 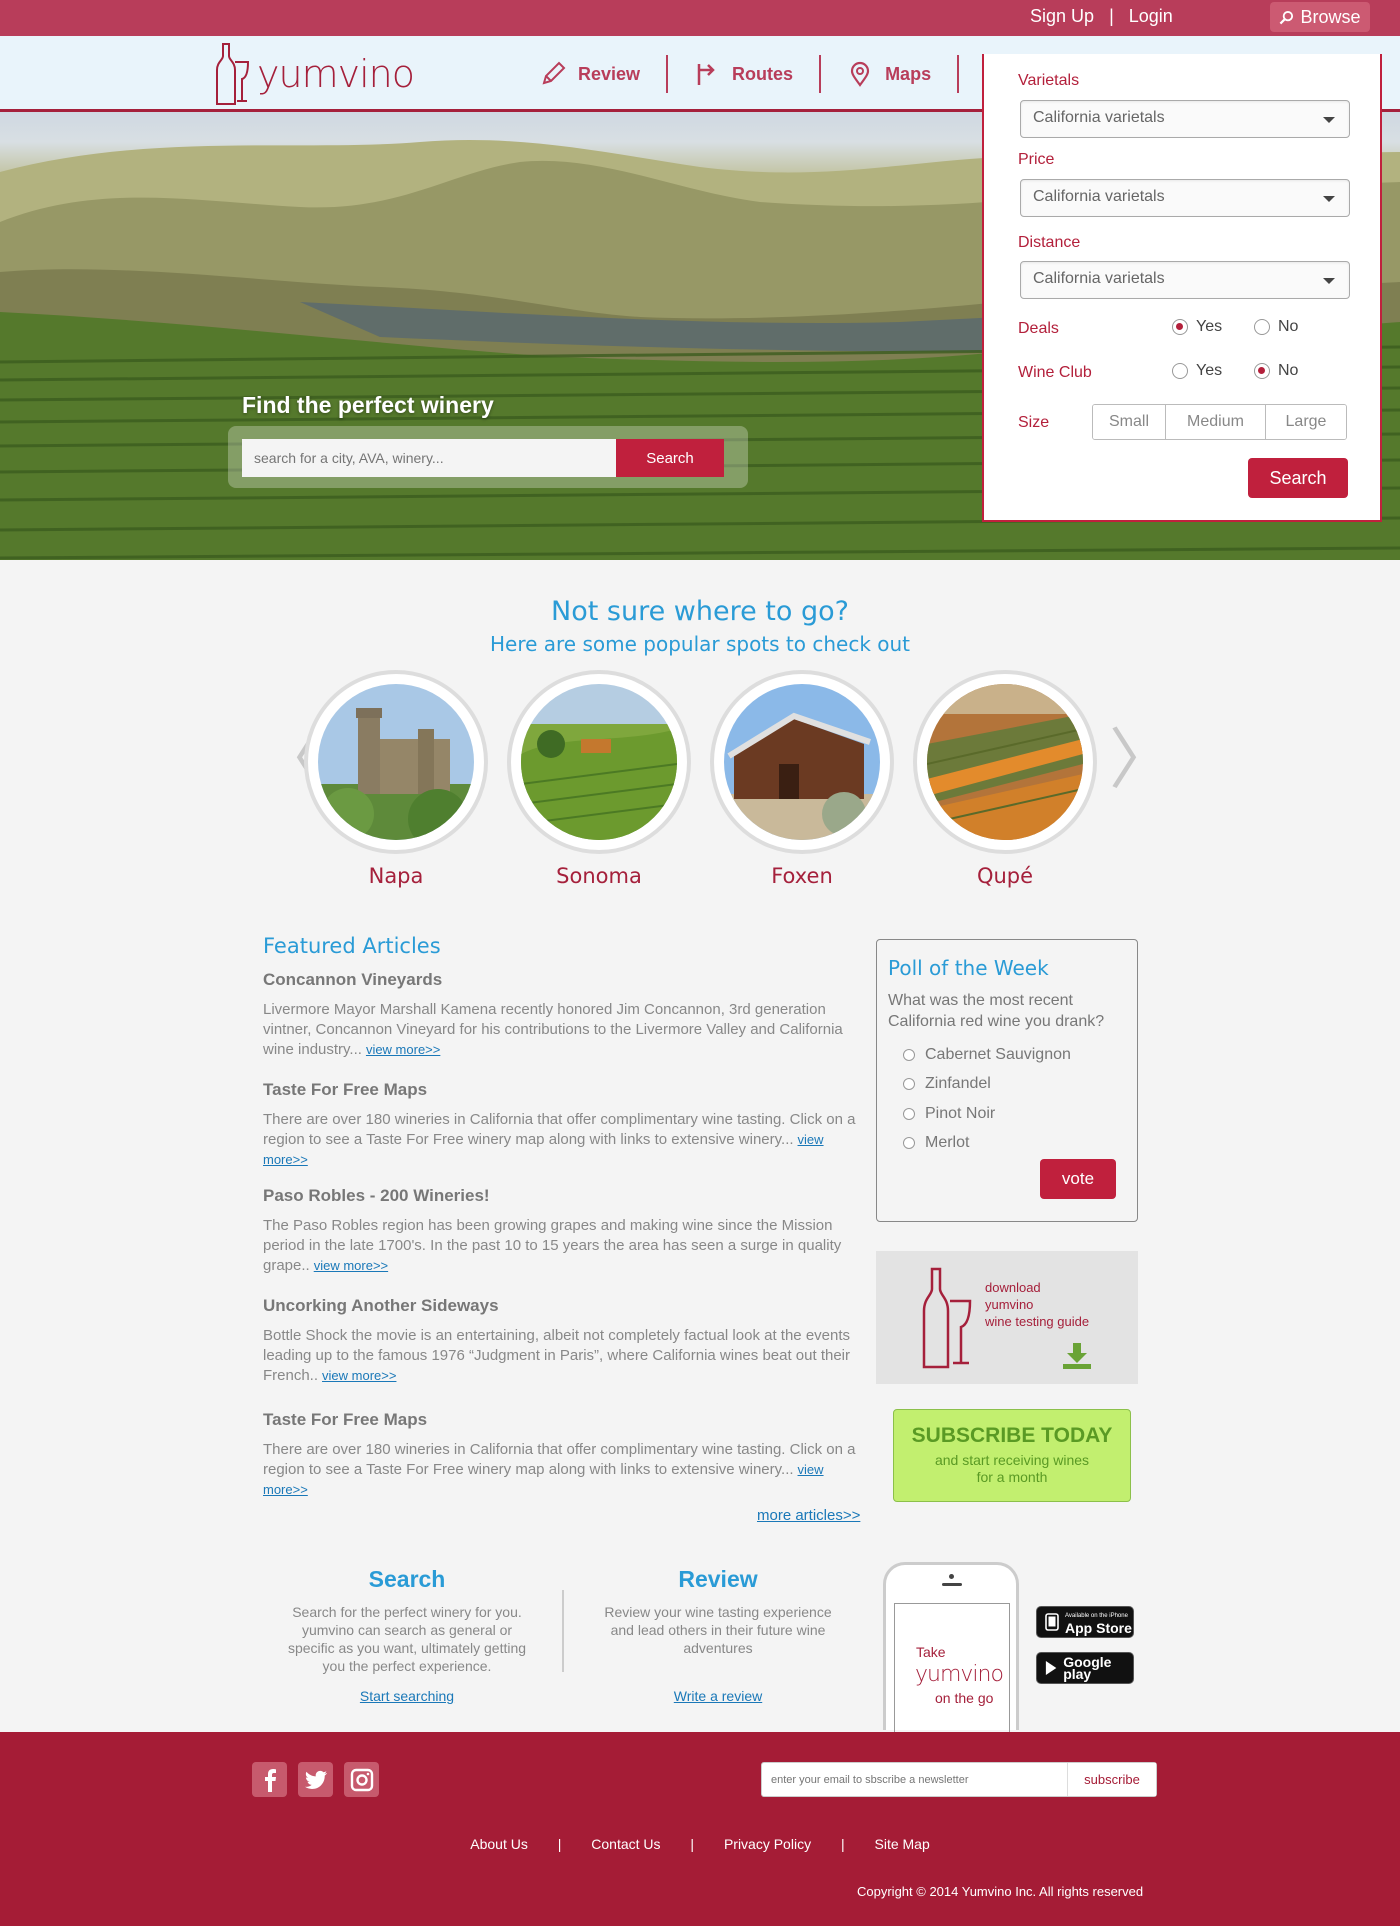 What do you see at coordinates (352, 946) in the screenshot?
I see `articles-heading: Featured Articles` at bounding box center [352, 946].